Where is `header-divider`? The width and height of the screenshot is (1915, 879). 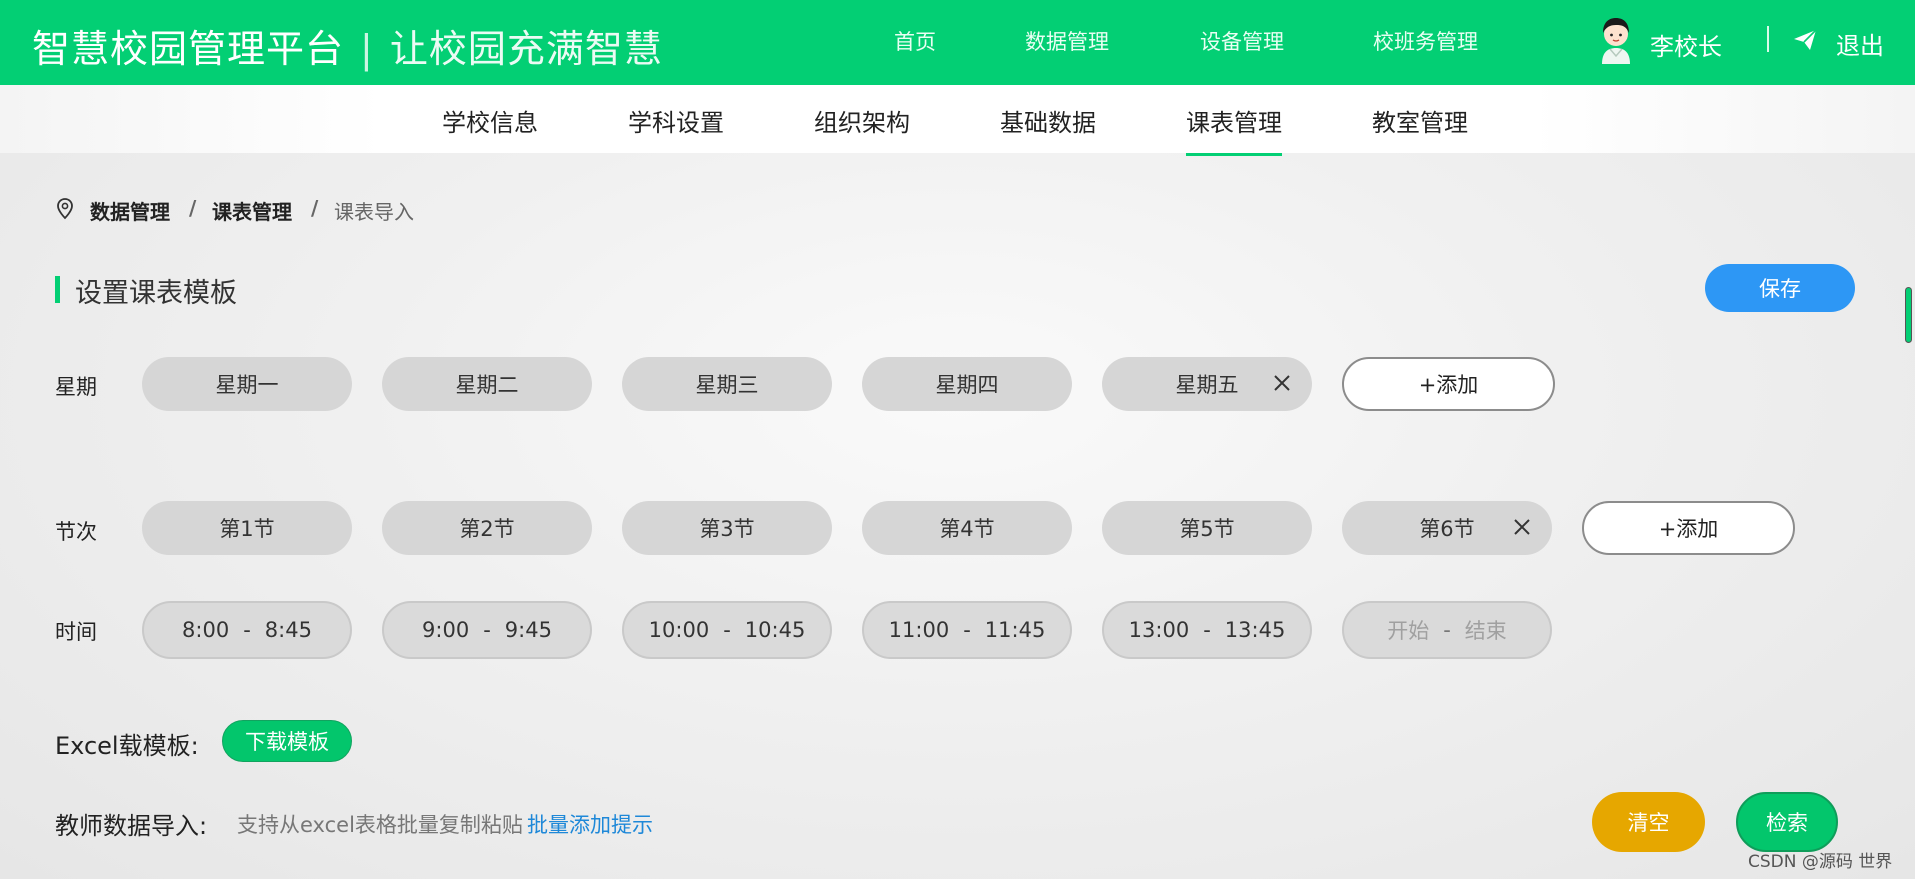
header-divider is located at coordinates (1768, 39).